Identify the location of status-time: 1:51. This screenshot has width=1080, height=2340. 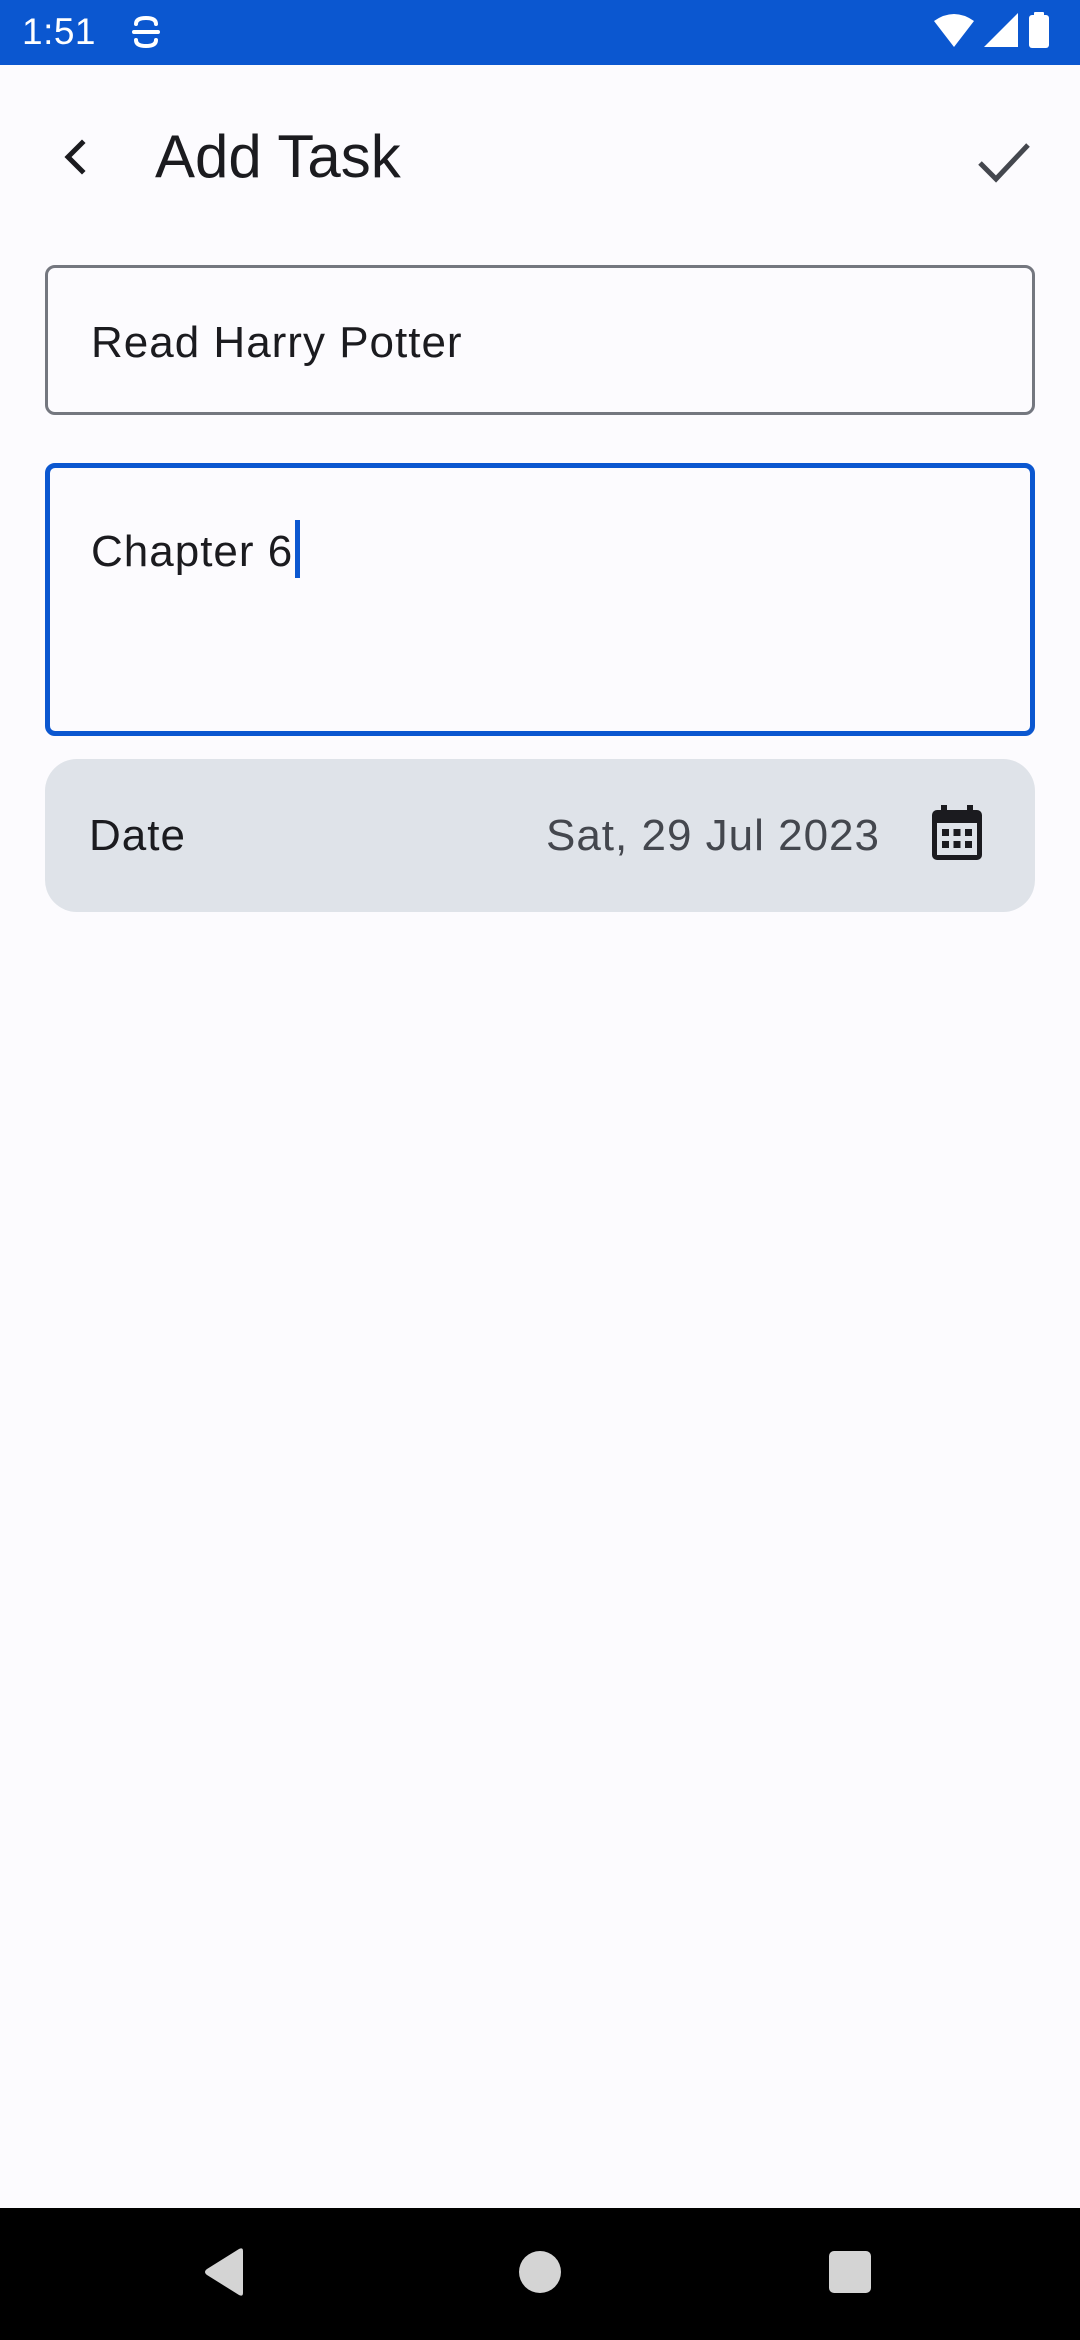
(59, 31).